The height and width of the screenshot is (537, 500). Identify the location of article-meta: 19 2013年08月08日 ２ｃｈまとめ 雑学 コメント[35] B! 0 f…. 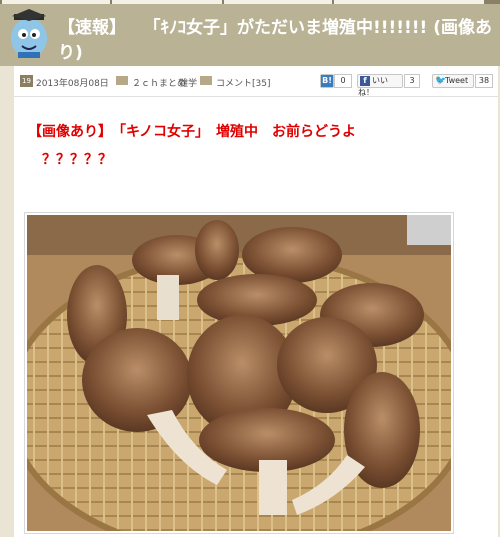
(256, 81).